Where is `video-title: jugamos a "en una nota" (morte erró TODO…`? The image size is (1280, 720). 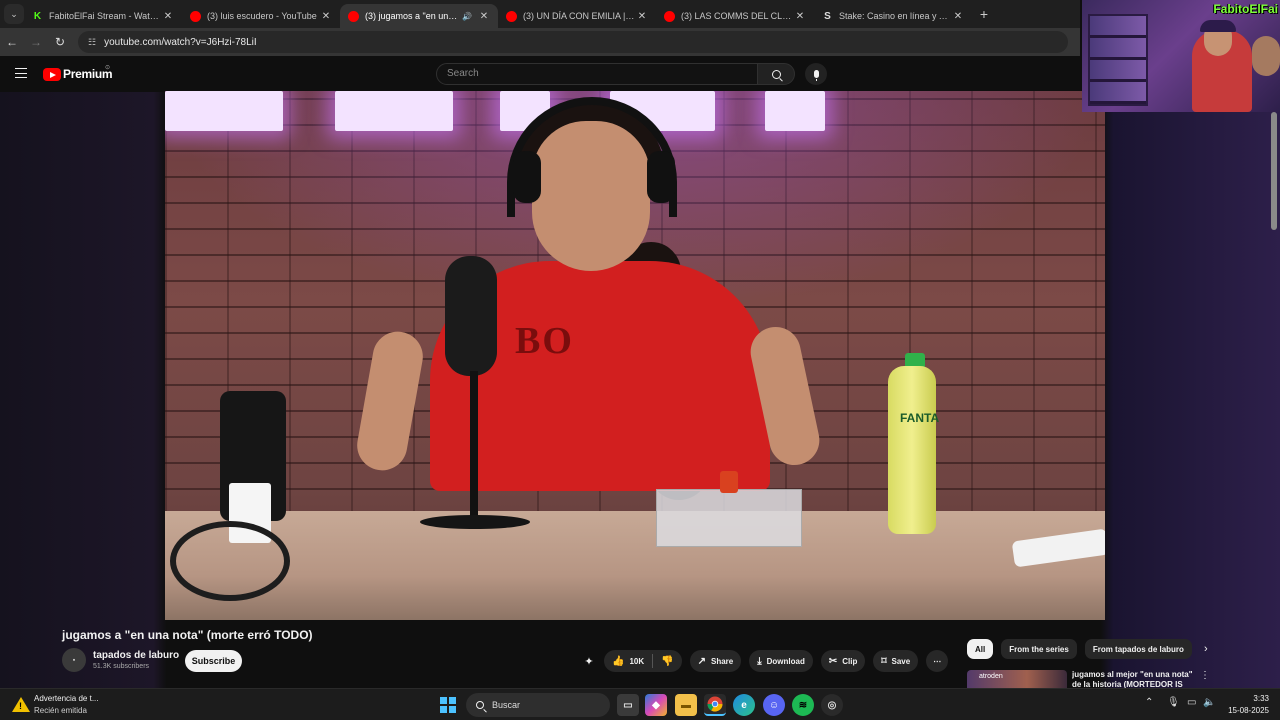 video-title: jugamos a "en una nota" (morte erró TODO… is located at coordinates (187, 635).